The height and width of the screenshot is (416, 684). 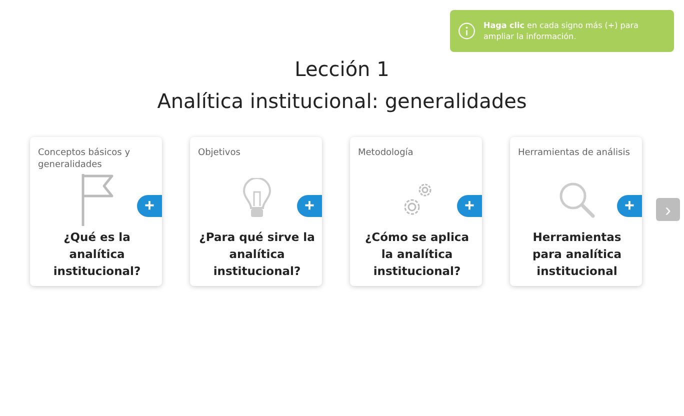 I want to click on card-question: ¿Qué es la analítica institucional?, so click(x=97, y=254).